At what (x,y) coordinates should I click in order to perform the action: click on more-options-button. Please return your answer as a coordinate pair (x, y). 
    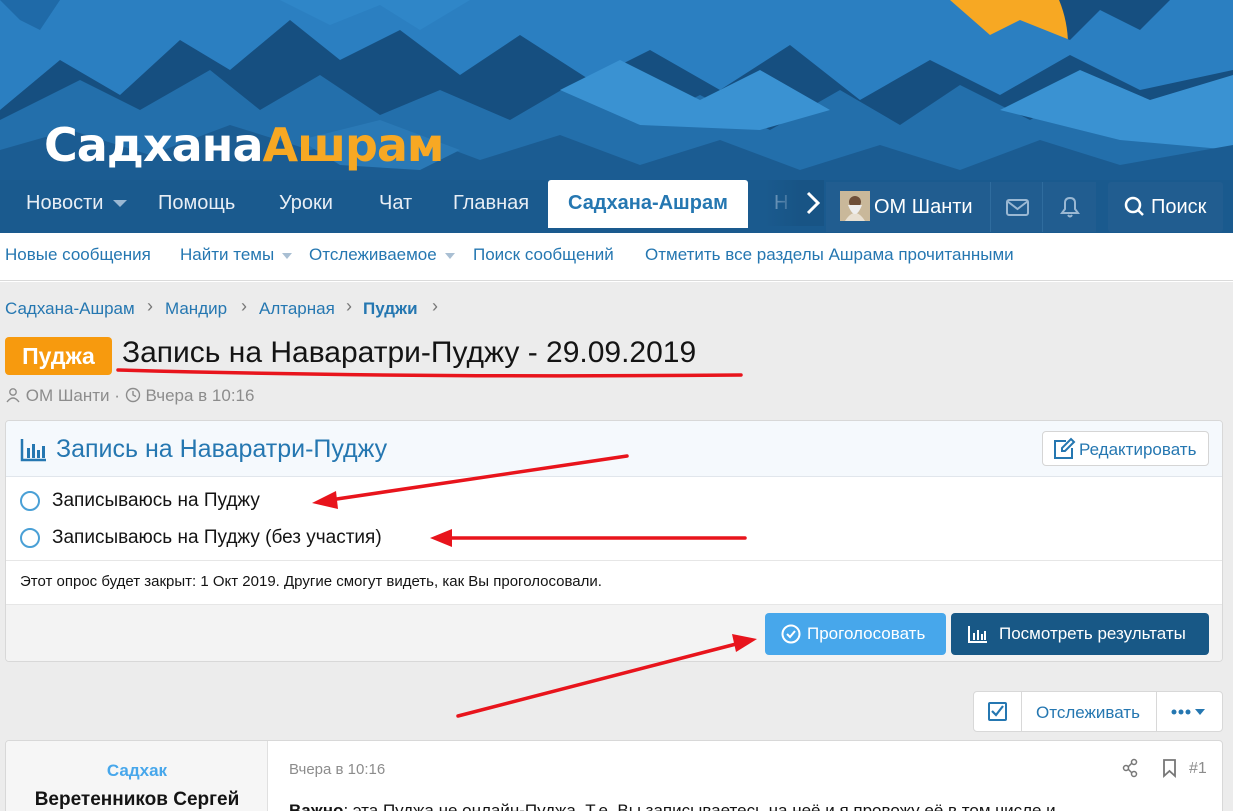
    Looking at the image, I should click on (1190, 711).